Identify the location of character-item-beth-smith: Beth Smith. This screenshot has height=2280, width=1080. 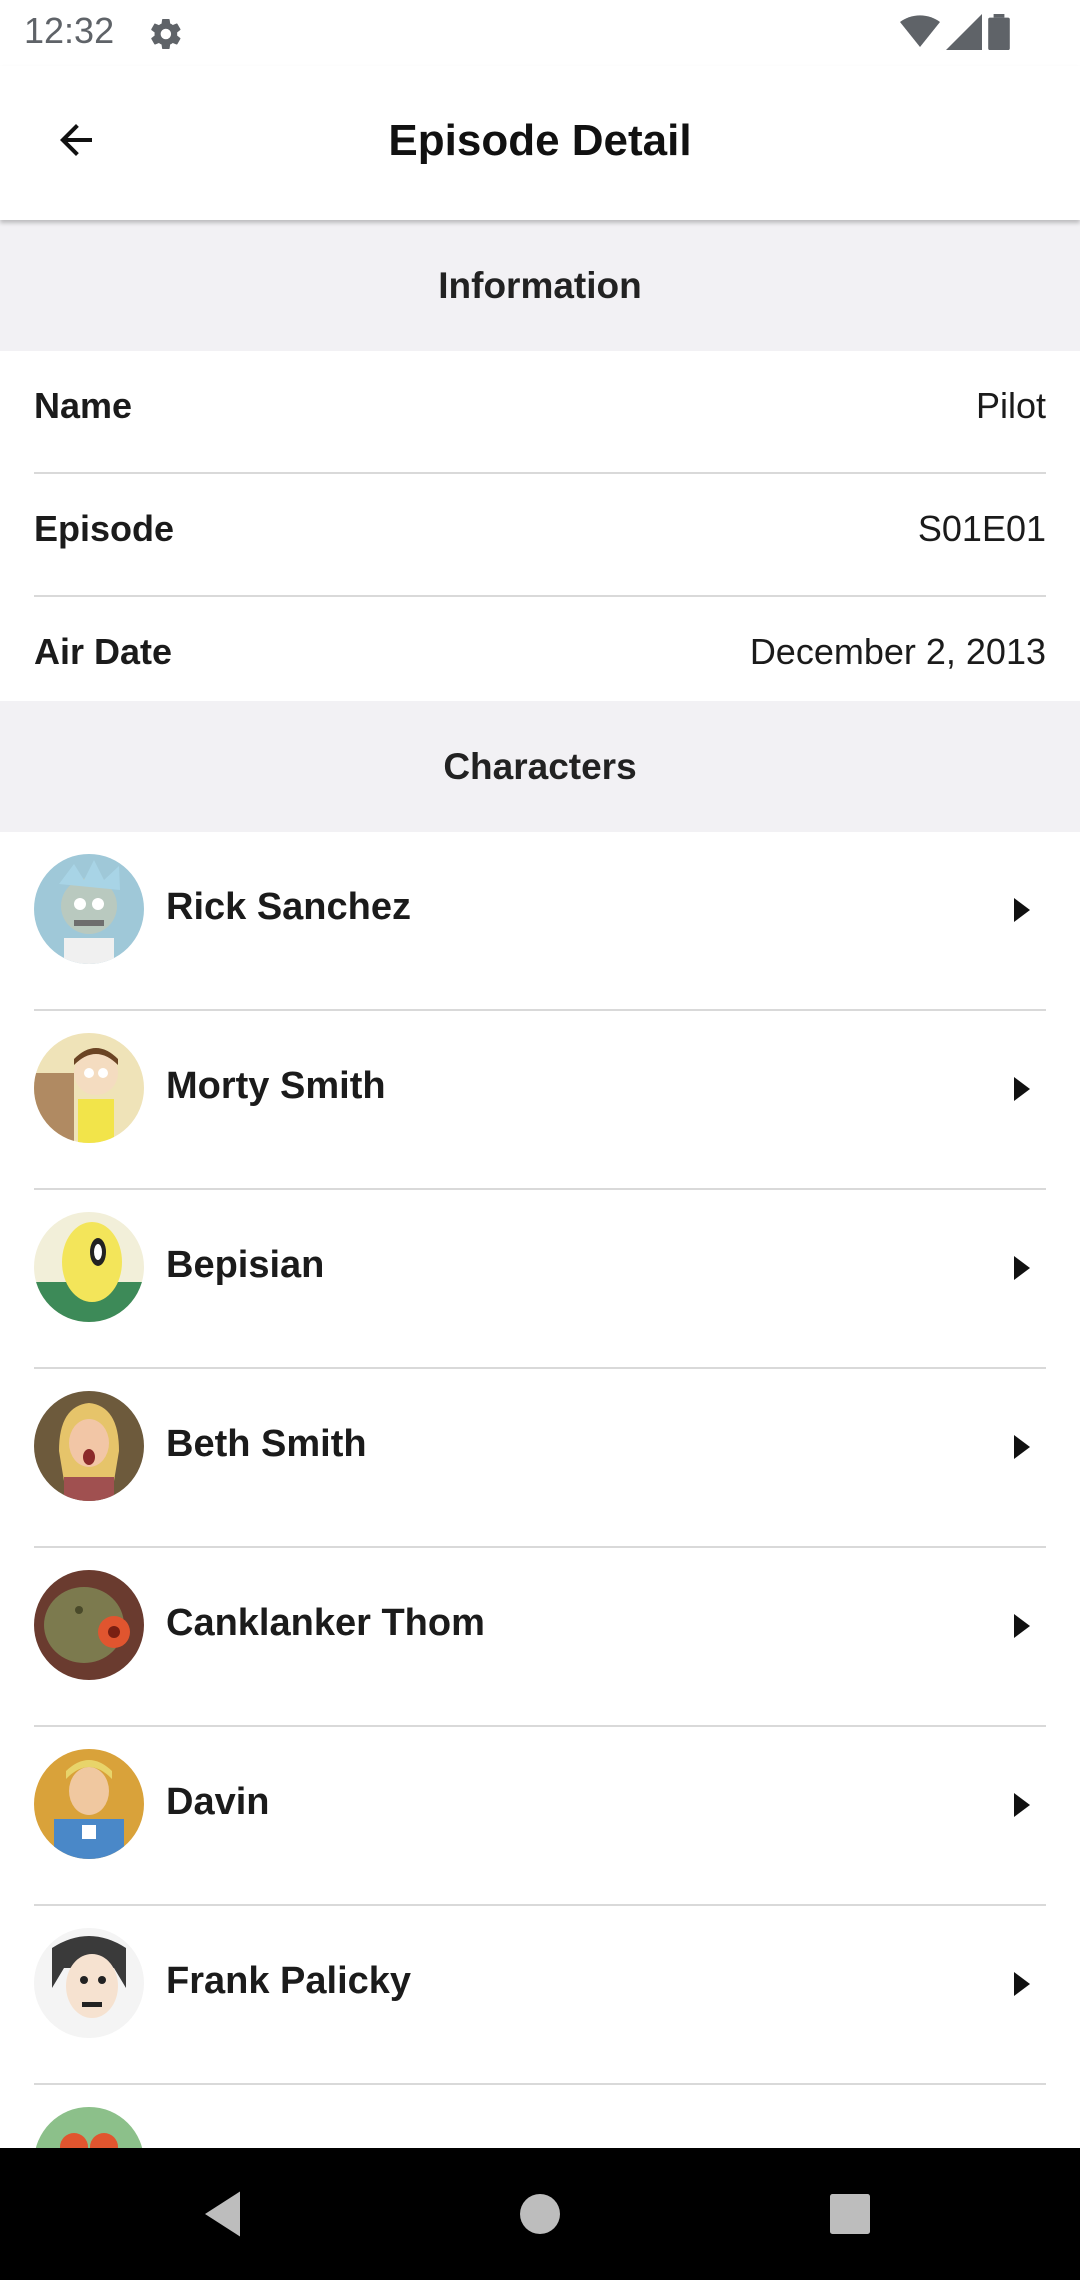
(540, 1458).